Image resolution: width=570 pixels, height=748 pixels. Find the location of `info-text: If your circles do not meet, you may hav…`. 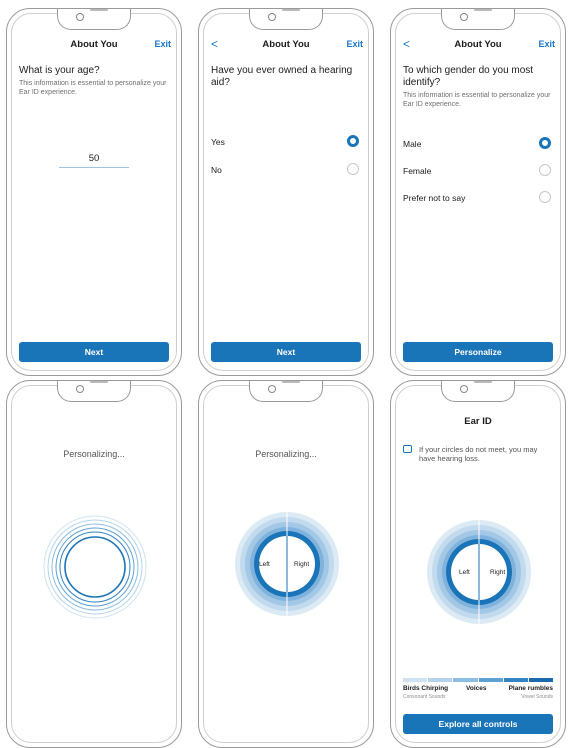

info-text: If your circles do not meet, you may hav… is located at coordinates (478, 454).